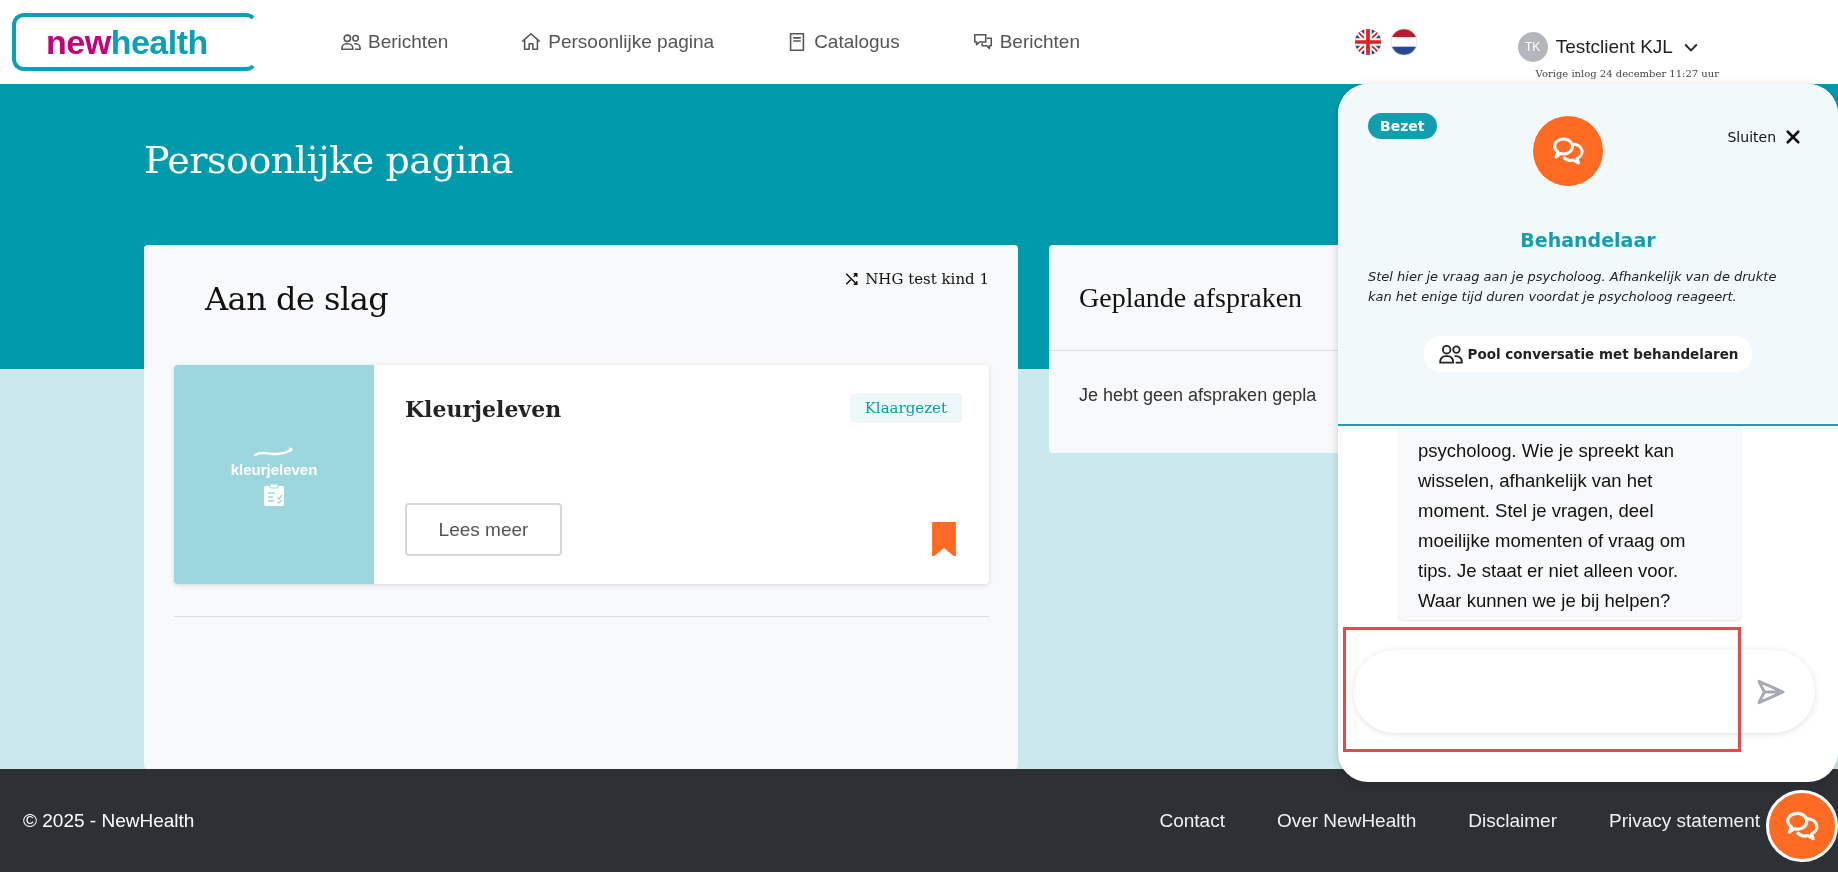 The height and width of the screenshot is (872, 1838). What do you see at coordinates (1403, 42) in the screenshot?
I see `nl-flag-icon` at bounding box center [1403, 42].